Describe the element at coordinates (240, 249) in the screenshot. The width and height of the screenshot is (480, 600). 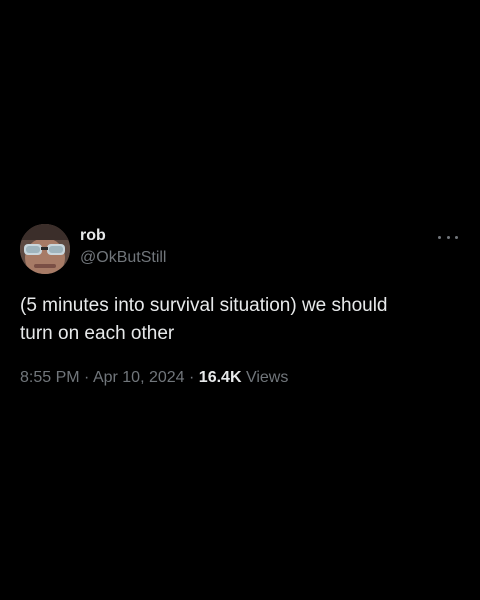
I see `tweet-header: rob @OkButStill` at that location.